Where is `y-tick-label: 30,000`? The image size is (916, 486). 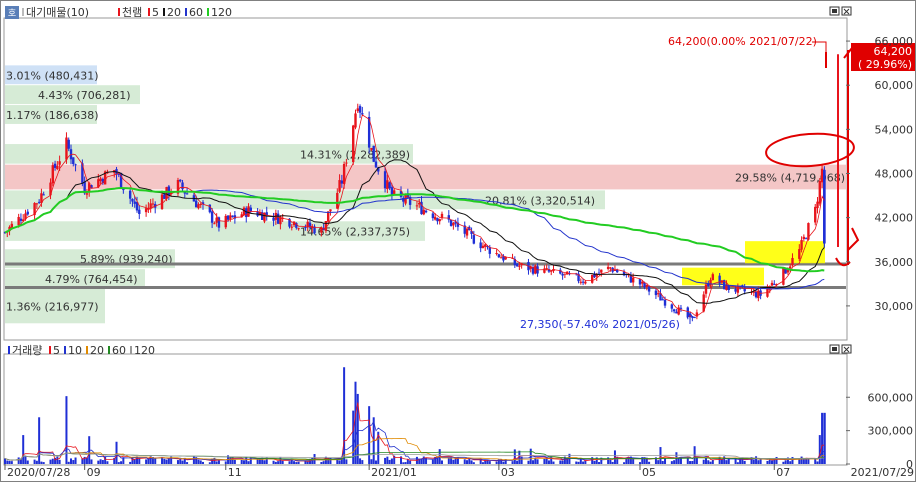 y-tick-label: 30,000 is located at coordinates (894, 306).